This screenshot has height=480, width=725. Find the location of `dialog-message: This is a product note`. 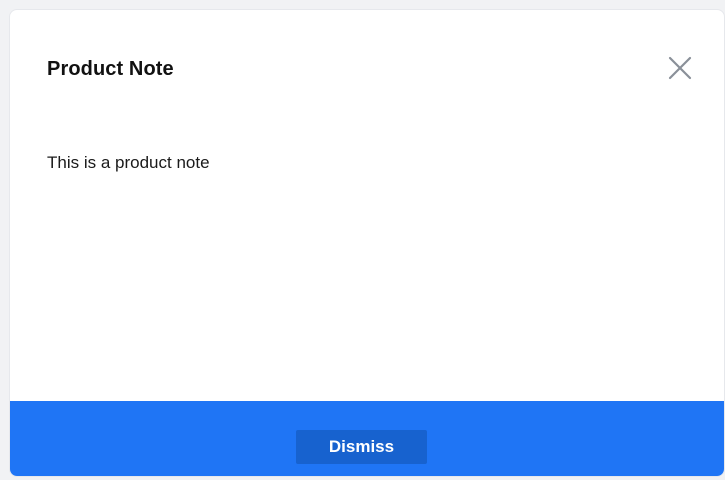

dialog-message: This is a product note is located at coordinates (128, 162).